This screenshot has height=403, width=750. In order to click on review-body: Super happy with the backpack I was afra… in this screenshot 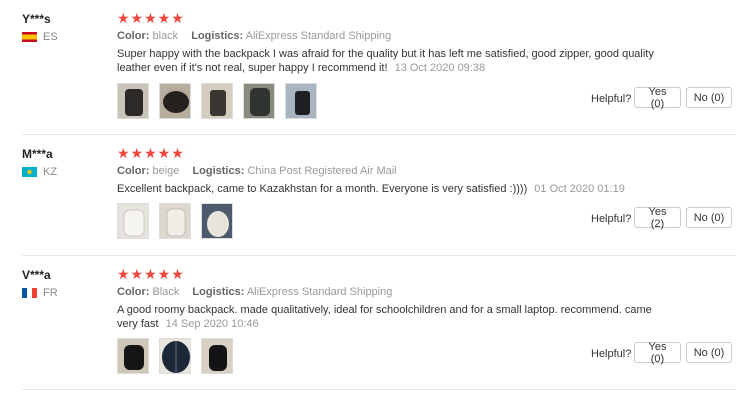, I will do `click(385, 61)`.